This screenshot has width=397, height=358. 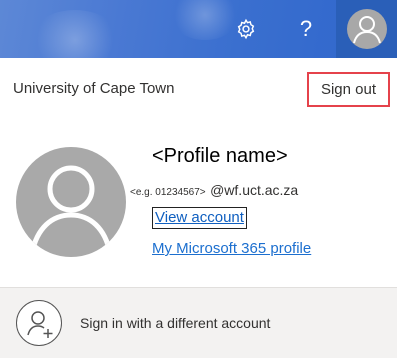 I want to click on settings-button, so click(x=246, y=29).